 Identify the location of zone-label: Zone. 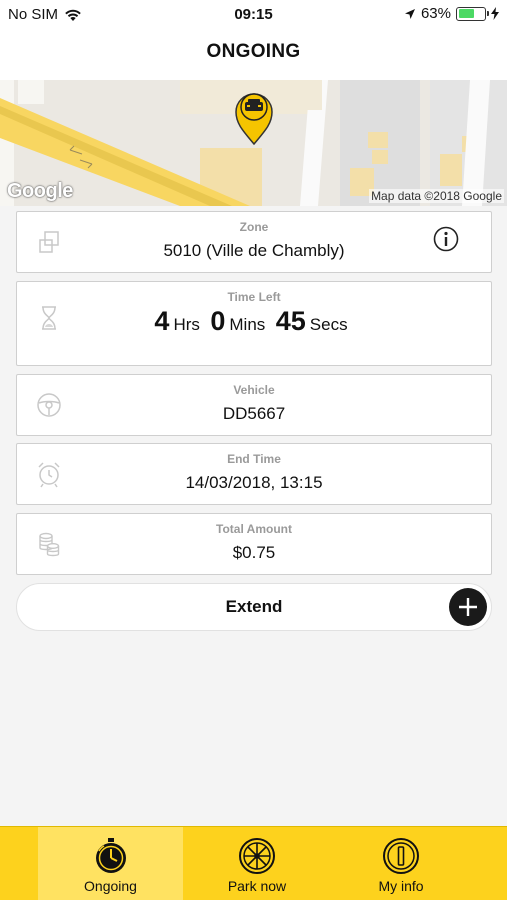
(254, 227).